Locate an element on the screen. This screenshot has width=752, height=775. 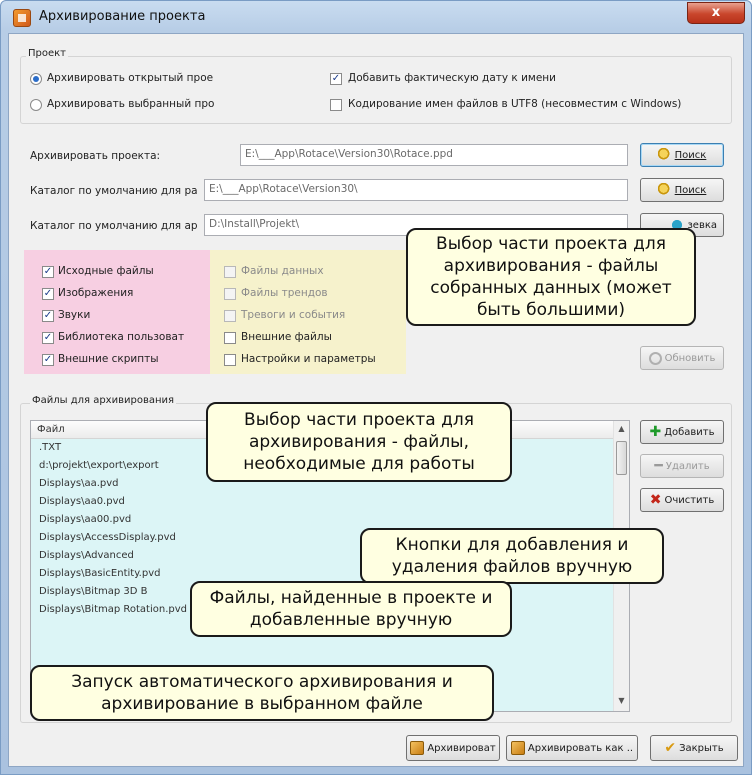
check-source-files-label: Исходные файлы is located at coordinates (106, 271).